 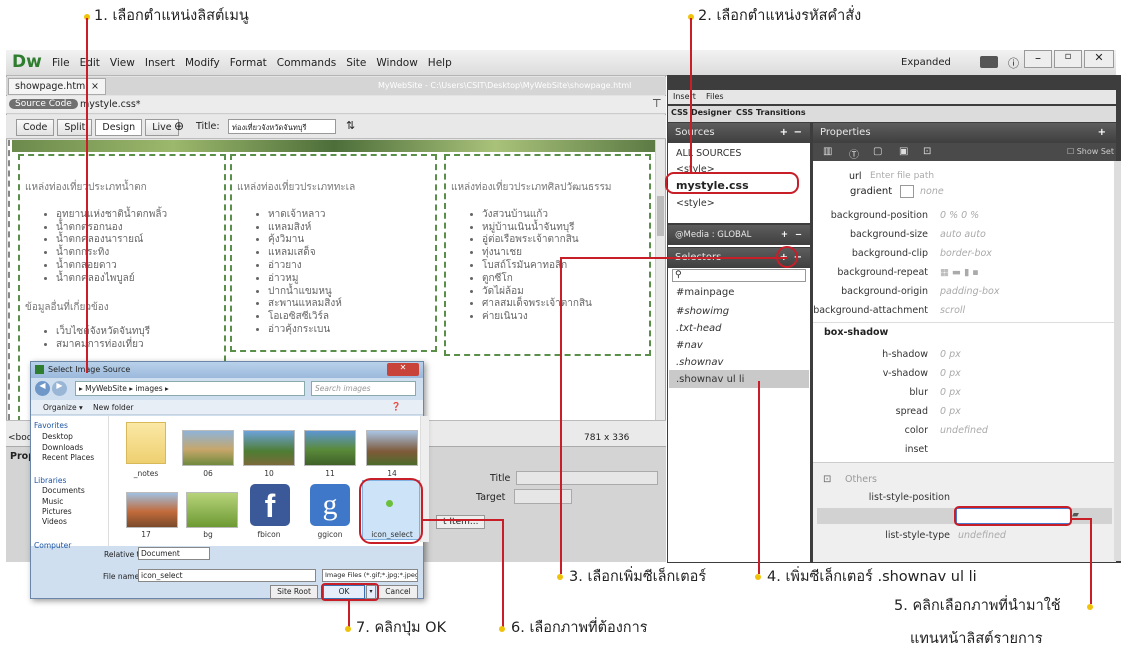 What do you see at coordinates (306, 63) in the screenshot?
I see `menu-commands: Commands` at bounding box center [306, 63].